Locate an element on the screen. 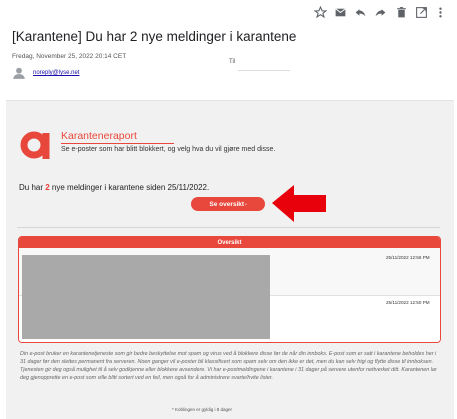 This screenshot has width=457, height=419. report-title: Karanteneraport is located at coordinates (99, 136).